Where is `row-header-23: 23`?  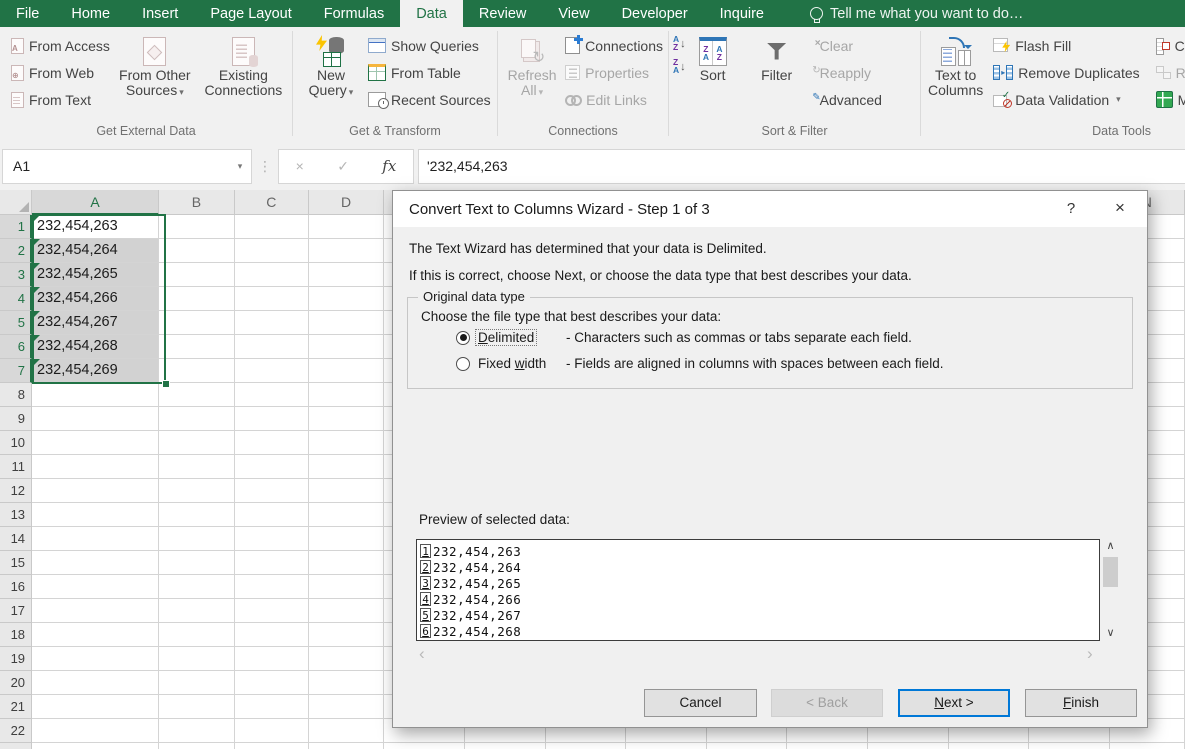
row-header-23: 23 is located at coordinates (16, 746).